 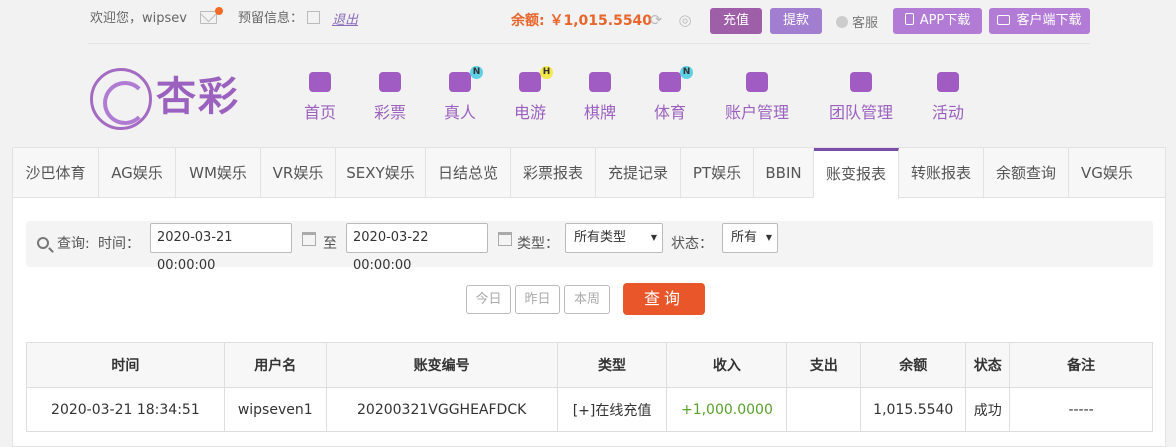 I want to click on tab-ag: AG娱乐, so click(x=137, y=173).